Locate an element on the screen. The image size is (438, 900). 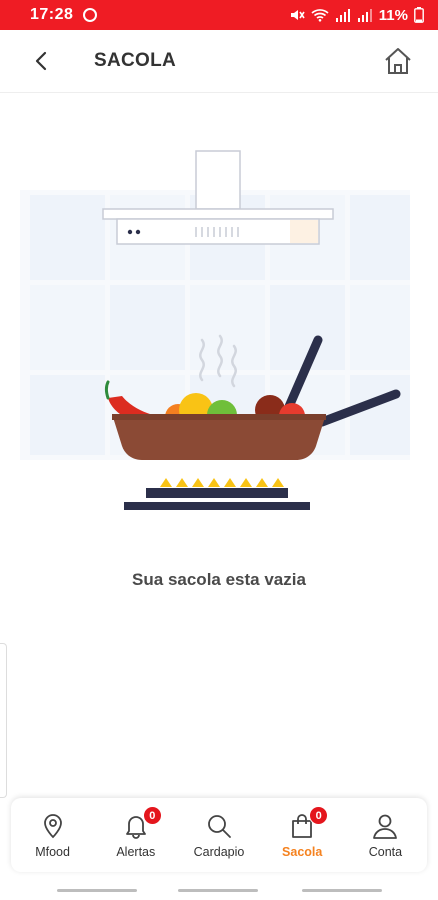
system-home-button is located at coordinates (218, 890).